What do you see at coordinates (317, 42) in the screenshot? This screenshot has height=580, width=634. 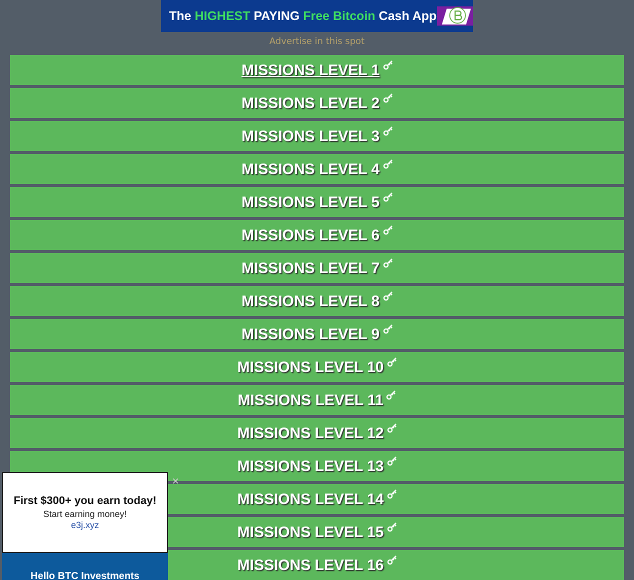 I see `advertise-link: Advertise in this spot` at bounding box center [317, 42].